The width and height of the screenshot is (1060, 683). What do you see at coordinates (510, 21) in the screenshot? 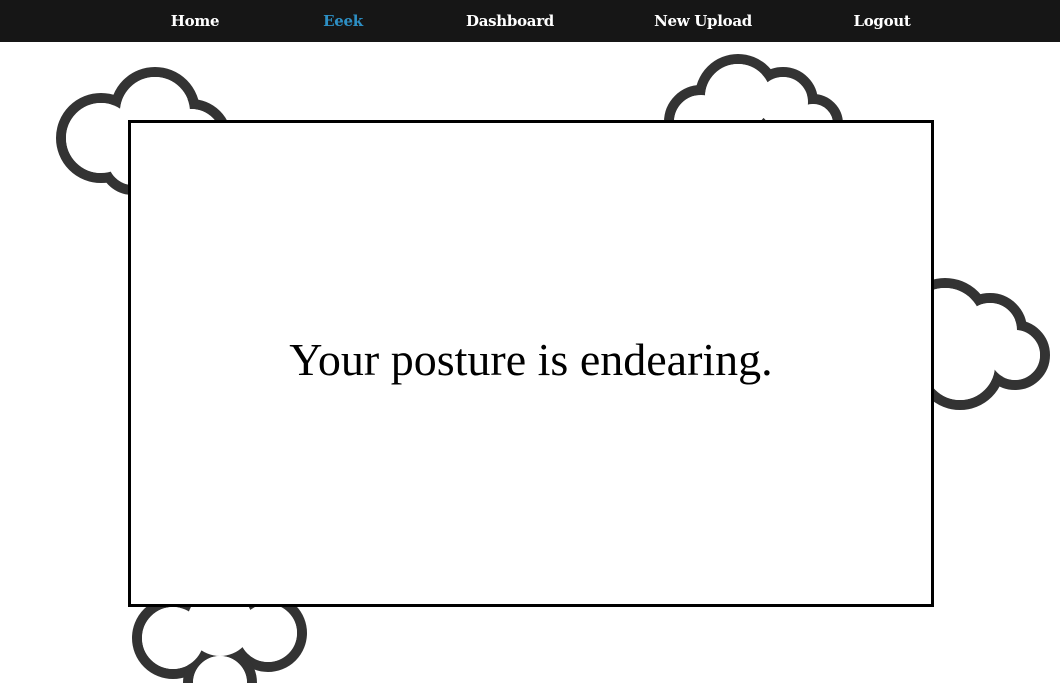
I see `nav-dashboard-link: Dashboard` at bounding box center [510, 21].